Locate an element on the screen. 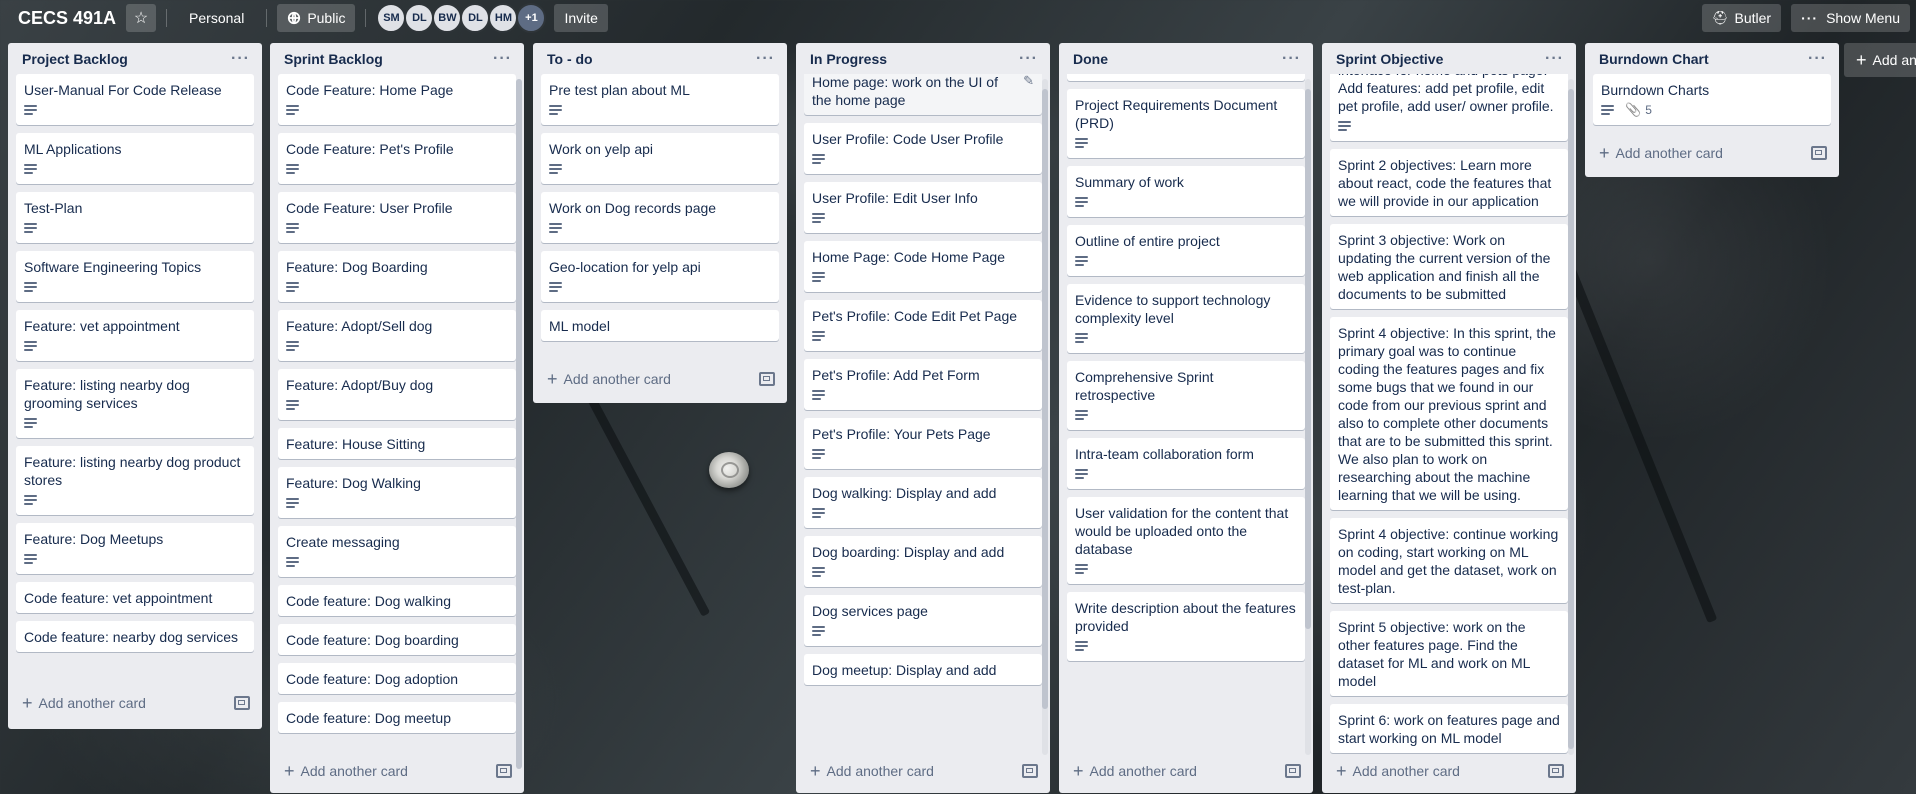 The width and height of the screenshot is (1916, 794). card: Home Page: Code Home Page is located at coordinates (923, 266).